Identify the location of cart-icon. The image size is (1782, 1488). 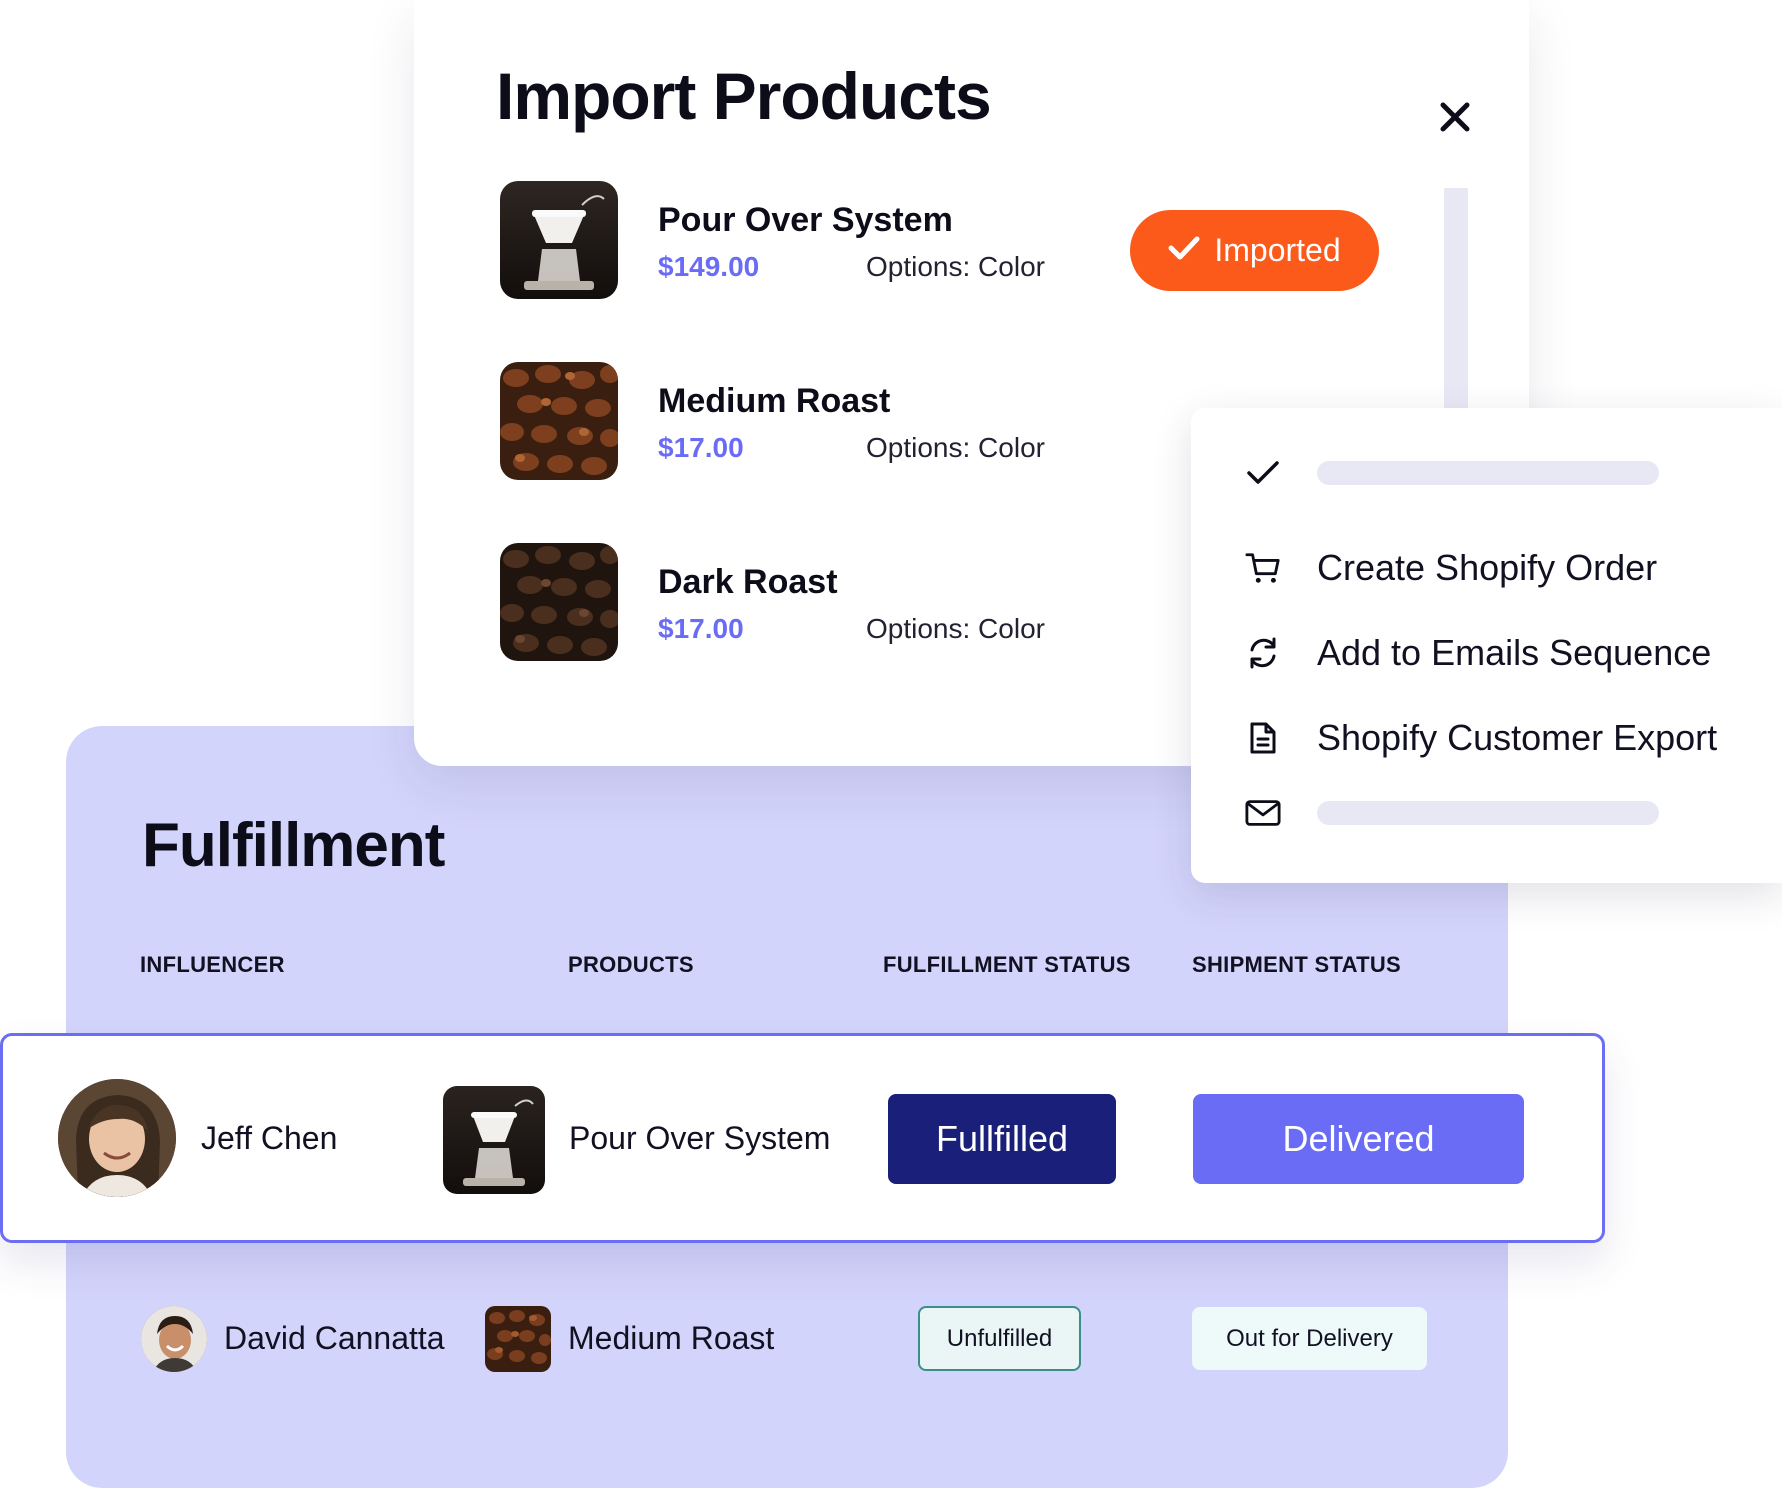
(1263, 568).